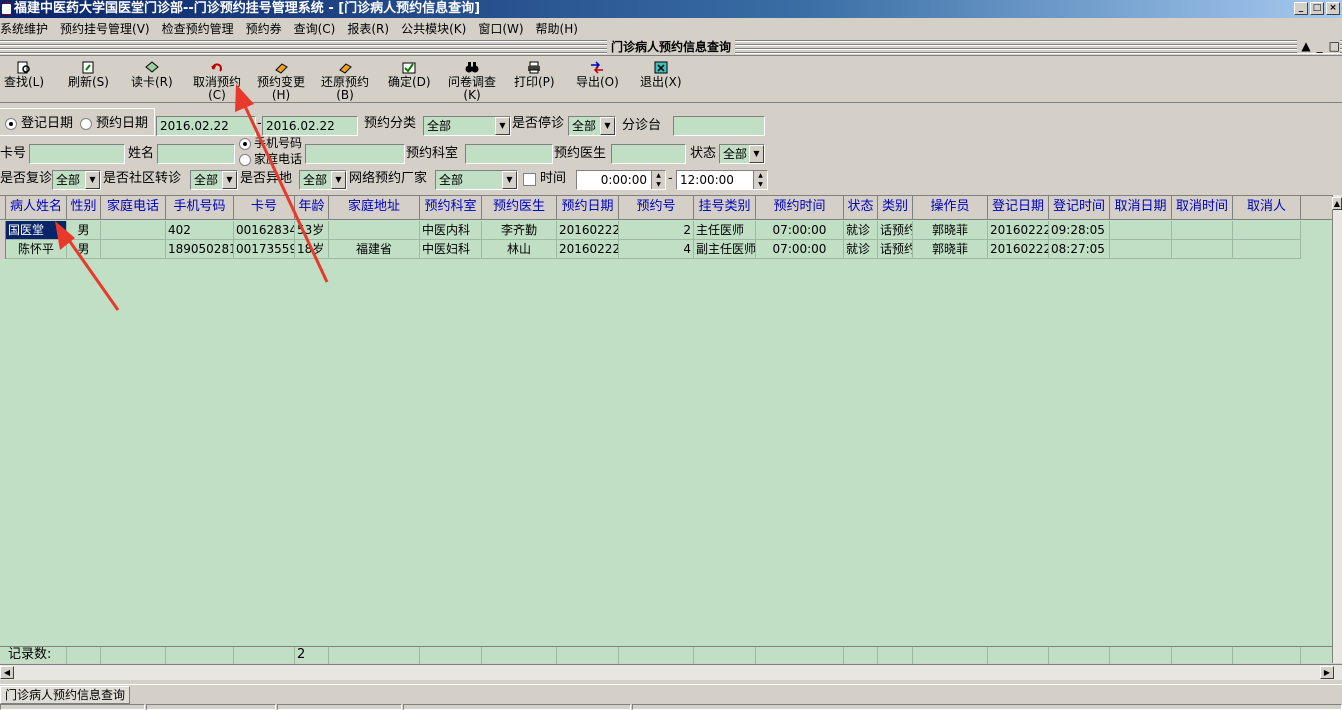 The width and height of the screenshot is (1342, 710). What do you see at coordinates (519, 249) in the screenshot?
I see `cell-doctor: 林山` at bounding box center [519, 249].